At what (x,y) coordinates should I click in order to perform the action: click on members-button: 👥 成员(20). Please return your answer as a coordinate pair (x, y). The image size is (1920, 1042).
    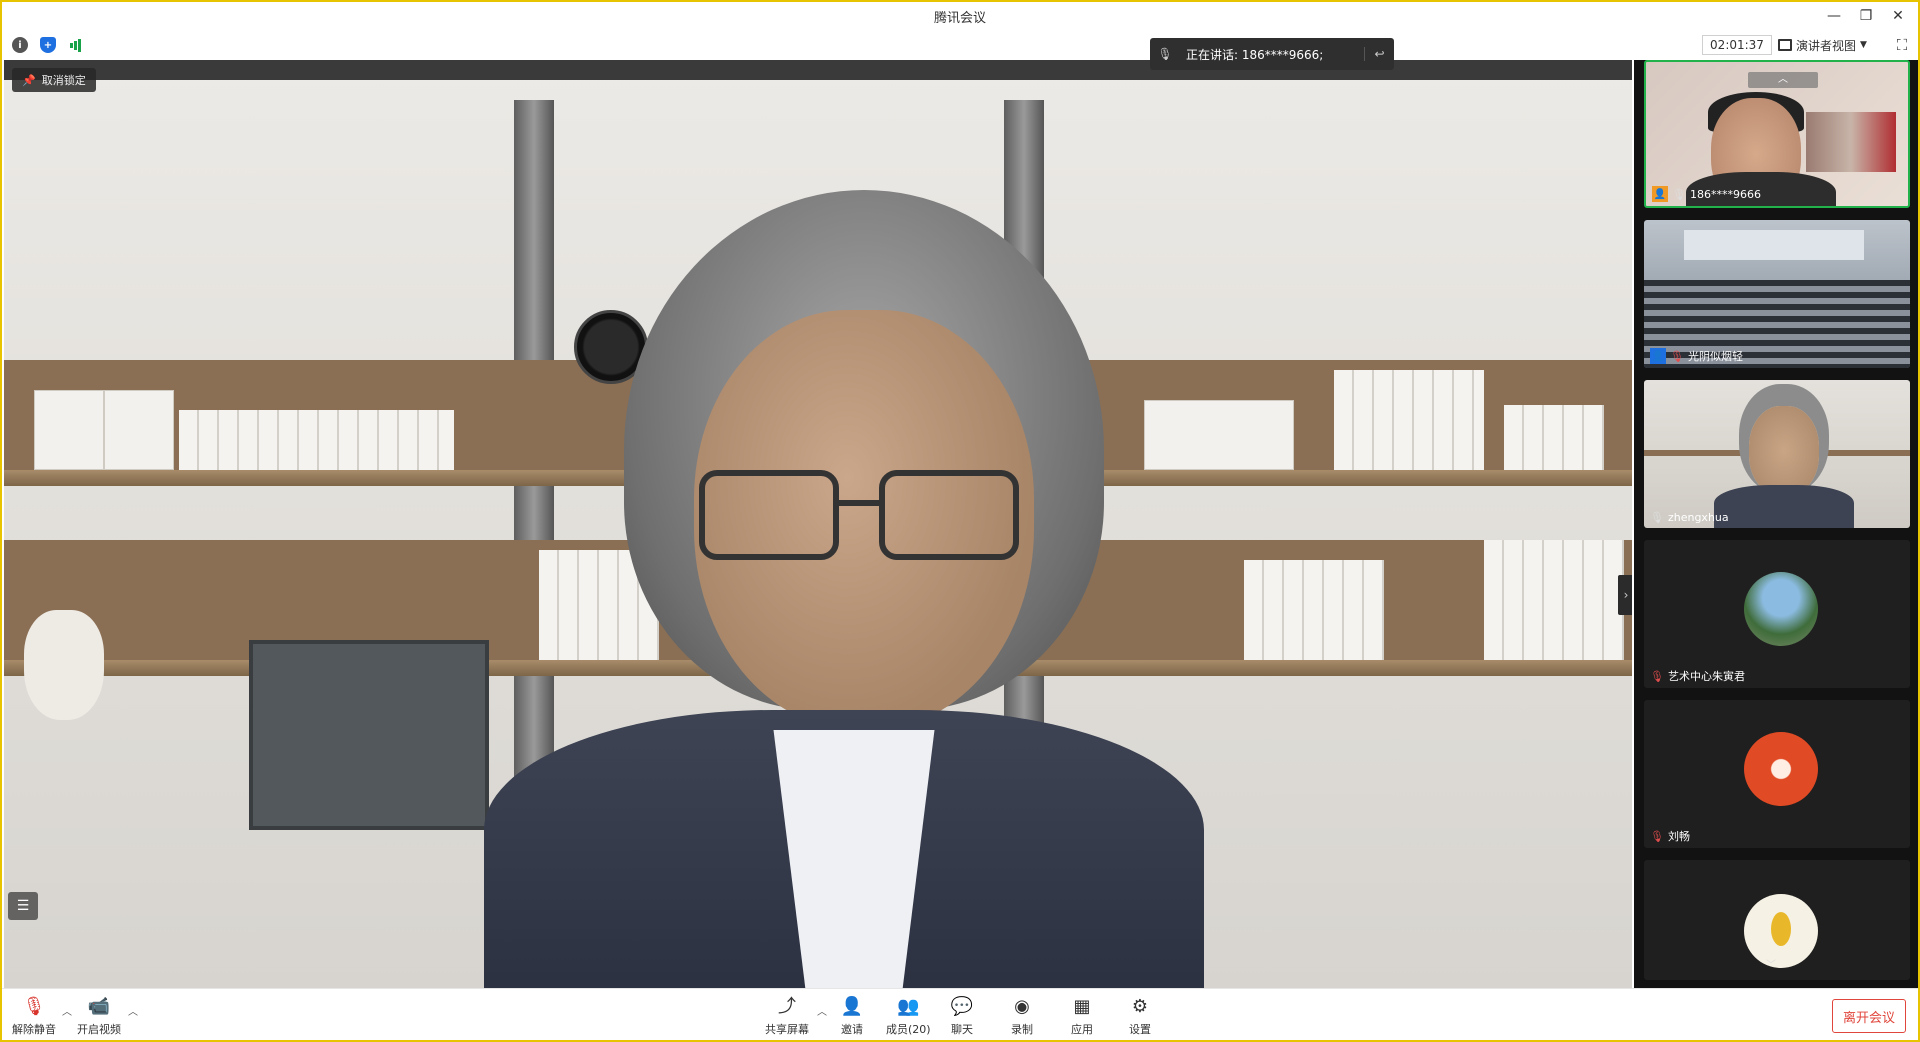
    Looking at the image, I should click on (908, 1016).